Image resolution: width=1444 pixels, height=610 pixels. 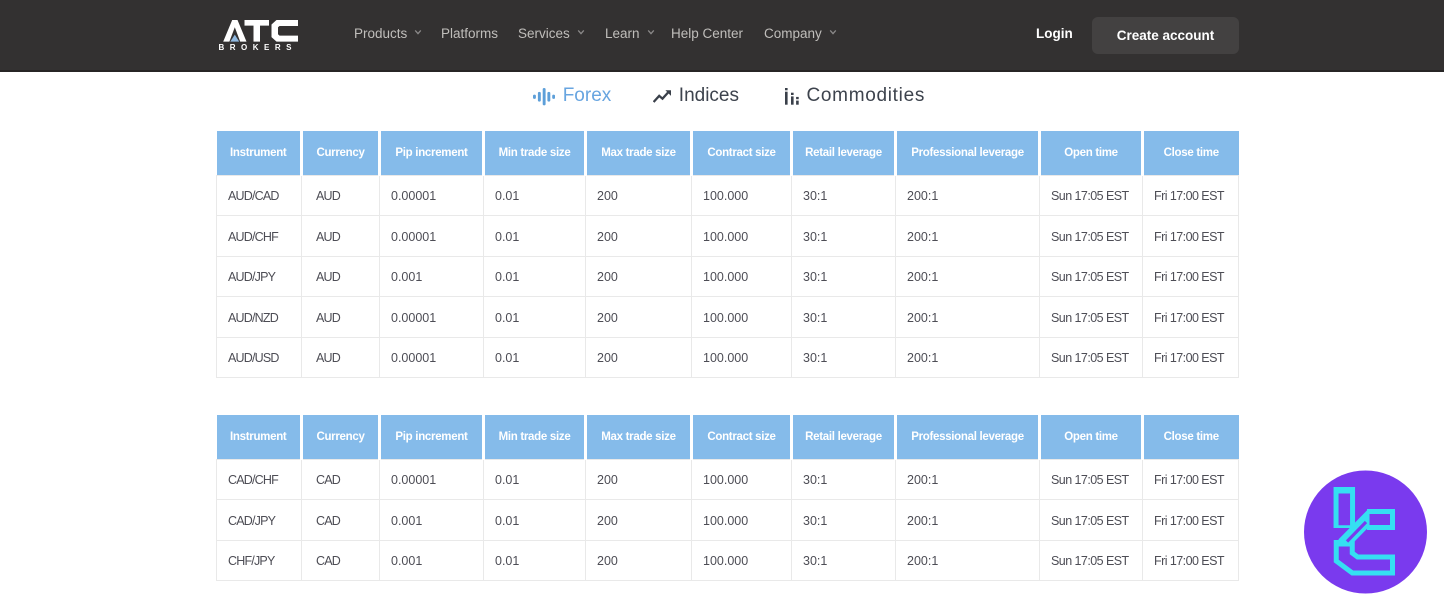 I want to click on svg-text: BROKERS, so click(x=258, y=47).